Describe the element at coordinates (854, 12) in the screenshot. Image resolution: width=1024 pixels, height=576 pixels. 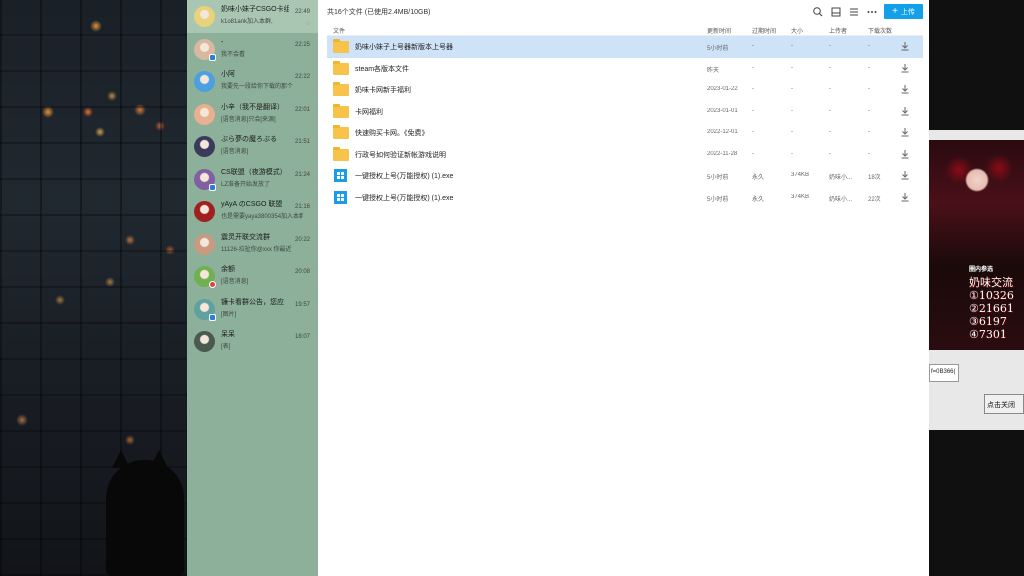
I see `list-view-icon` at that location.